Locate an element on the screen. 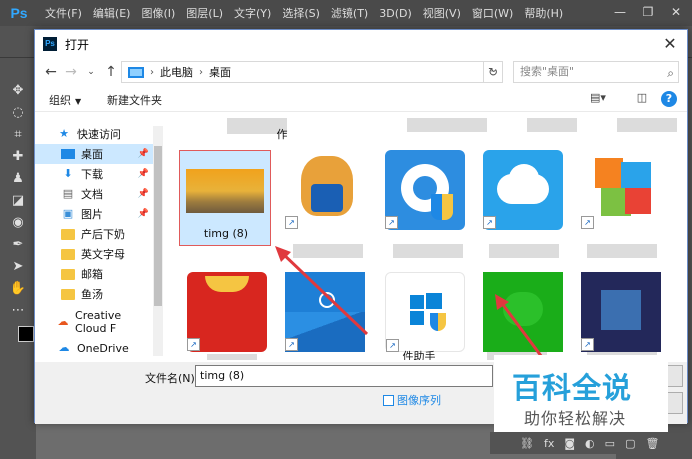 The width and height of the screenshot is (692, 459). select-arrow-icon: ➤ is located at coordinates (18, 267).